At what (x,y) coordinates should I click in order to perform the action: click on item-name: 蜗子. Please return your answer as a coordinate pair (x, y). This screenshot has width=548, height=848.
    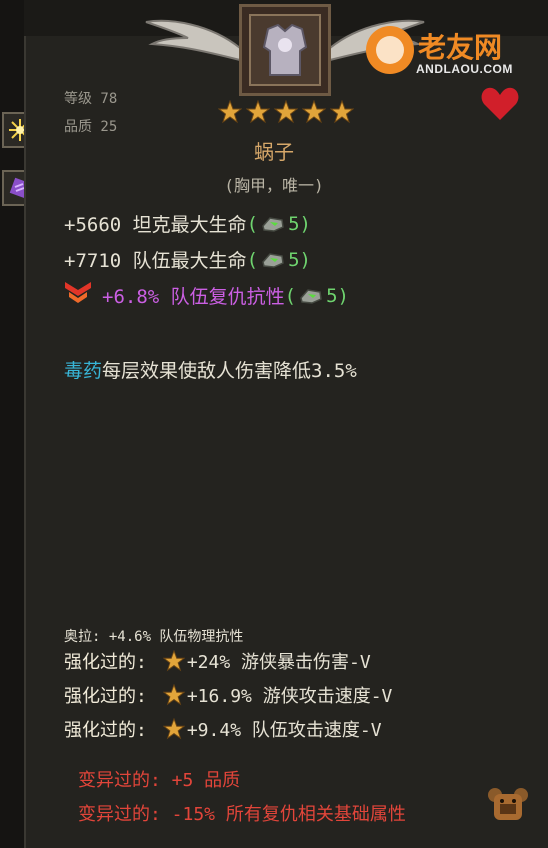
    Looking at the image, I should click on (274, 152).